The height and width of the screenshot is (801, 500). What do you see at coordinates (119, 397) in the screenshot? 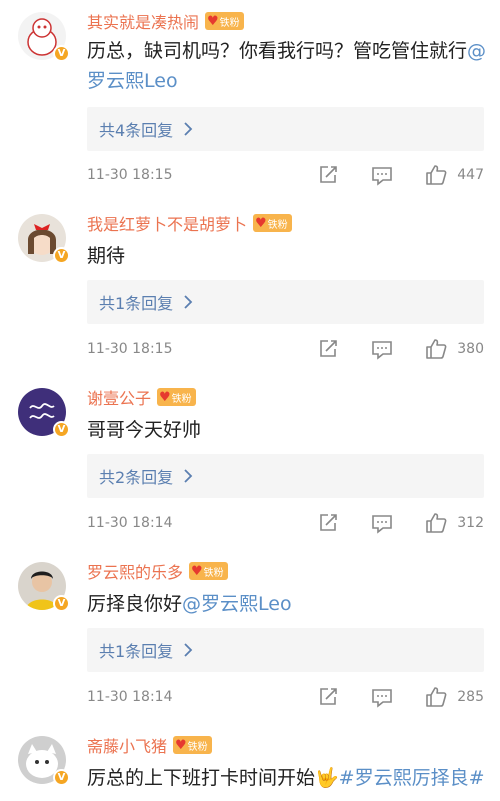
I see `username: 谢壹公子` at bounding box center [119, 397].